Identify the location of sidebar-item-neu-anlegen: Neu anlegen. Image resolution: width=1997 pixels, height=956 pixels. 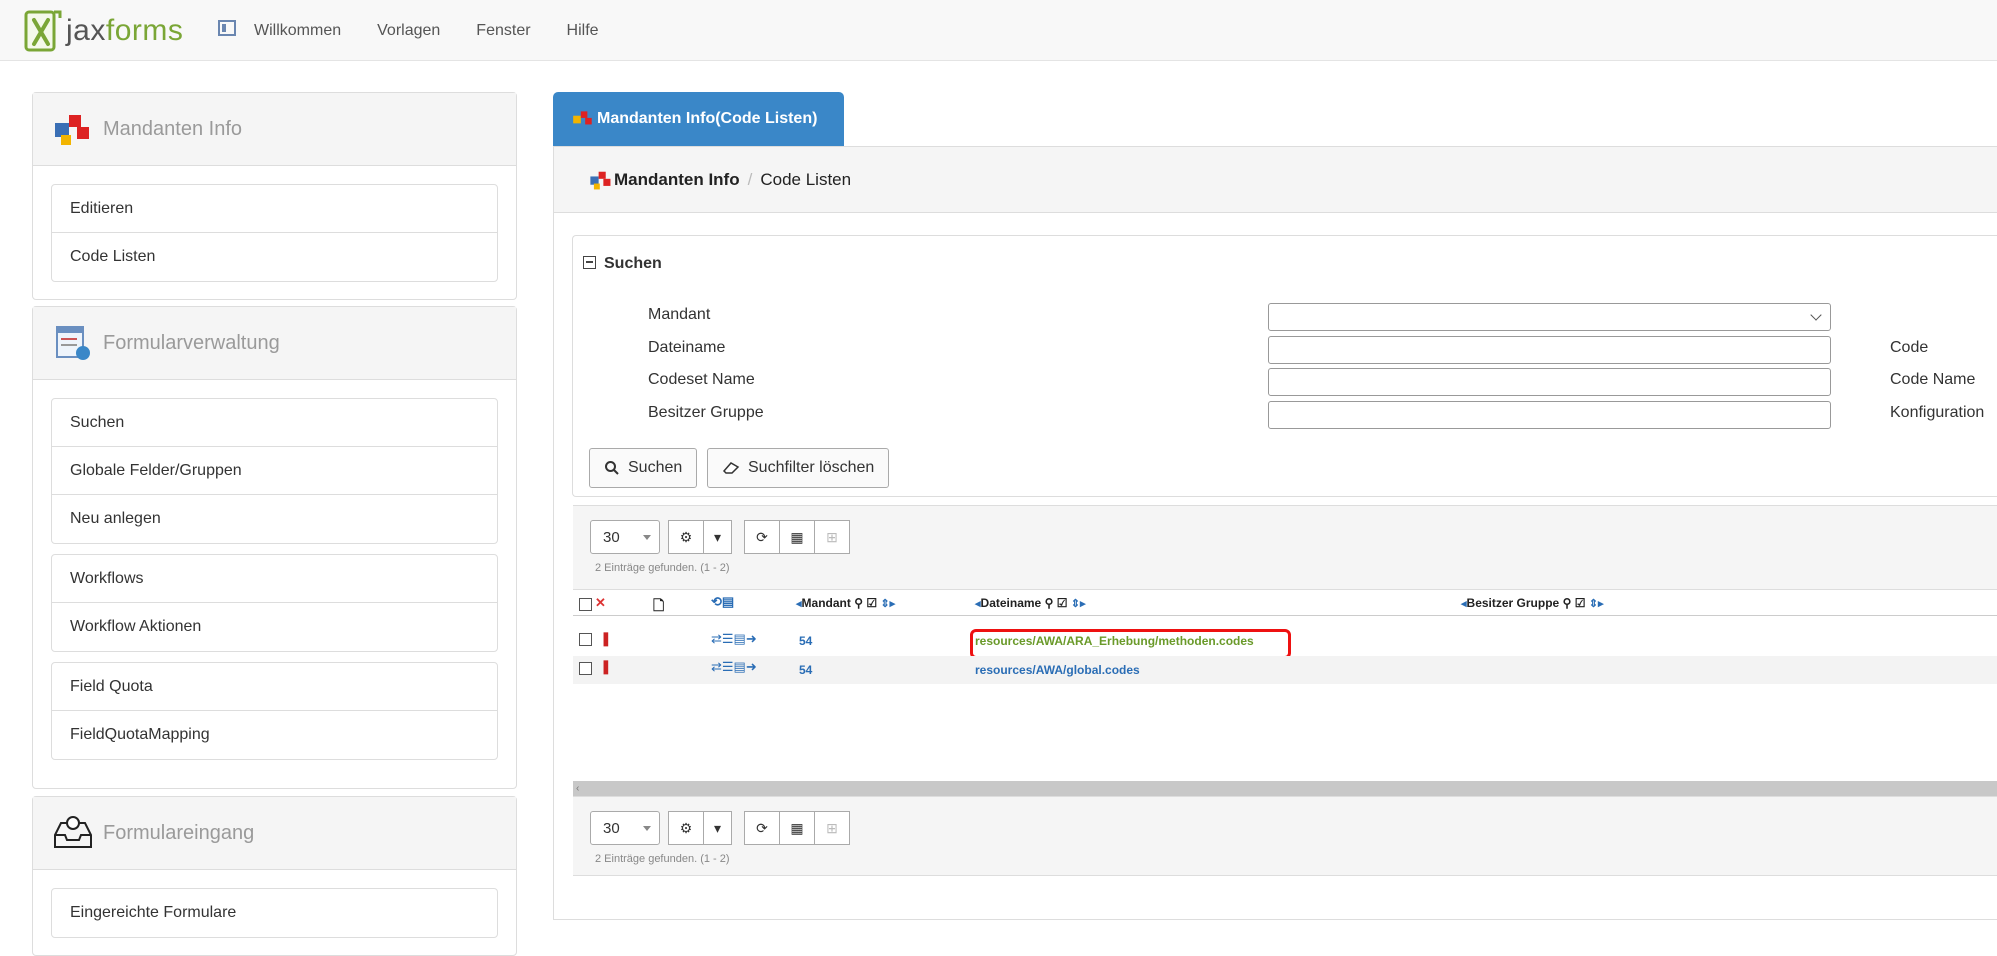
(274, 519).